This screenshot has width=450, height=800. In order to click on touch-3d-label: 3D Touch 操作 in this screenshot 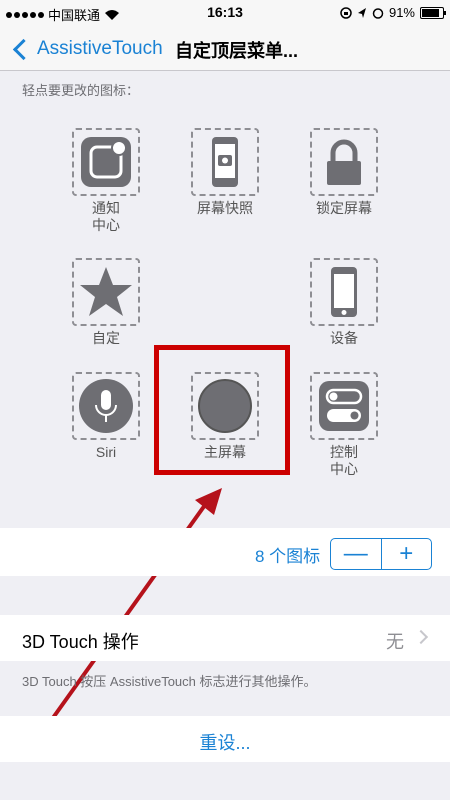, I will do `click(80, 642)`.